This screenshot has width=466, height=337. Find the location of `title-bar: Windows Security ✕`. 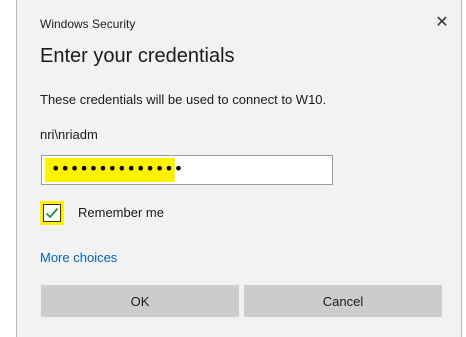

title-bar: Windows Security ✕ is located at coordinates (239, 15).